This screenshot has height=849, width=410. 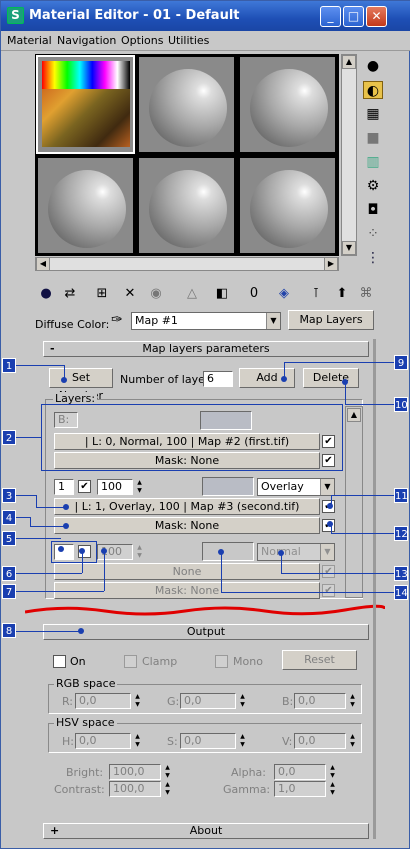 What do you see at coordinates (374, 589) in the screenshot?
I see `rollout-scroll-track` at bounding box center [374, 589].